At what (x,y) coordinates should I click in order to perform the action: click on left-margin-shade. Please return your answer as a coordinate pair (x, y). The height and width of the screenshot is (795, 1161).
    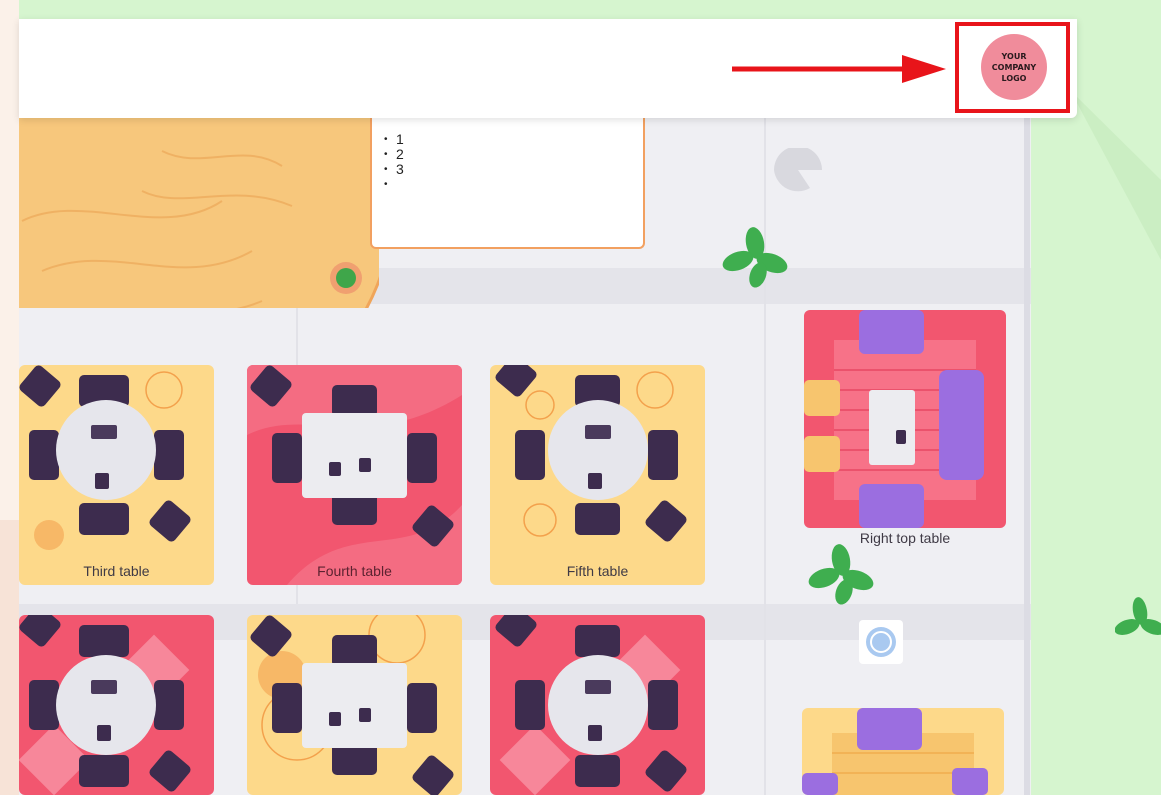
    Looking at the image, I should click on (9, 657).